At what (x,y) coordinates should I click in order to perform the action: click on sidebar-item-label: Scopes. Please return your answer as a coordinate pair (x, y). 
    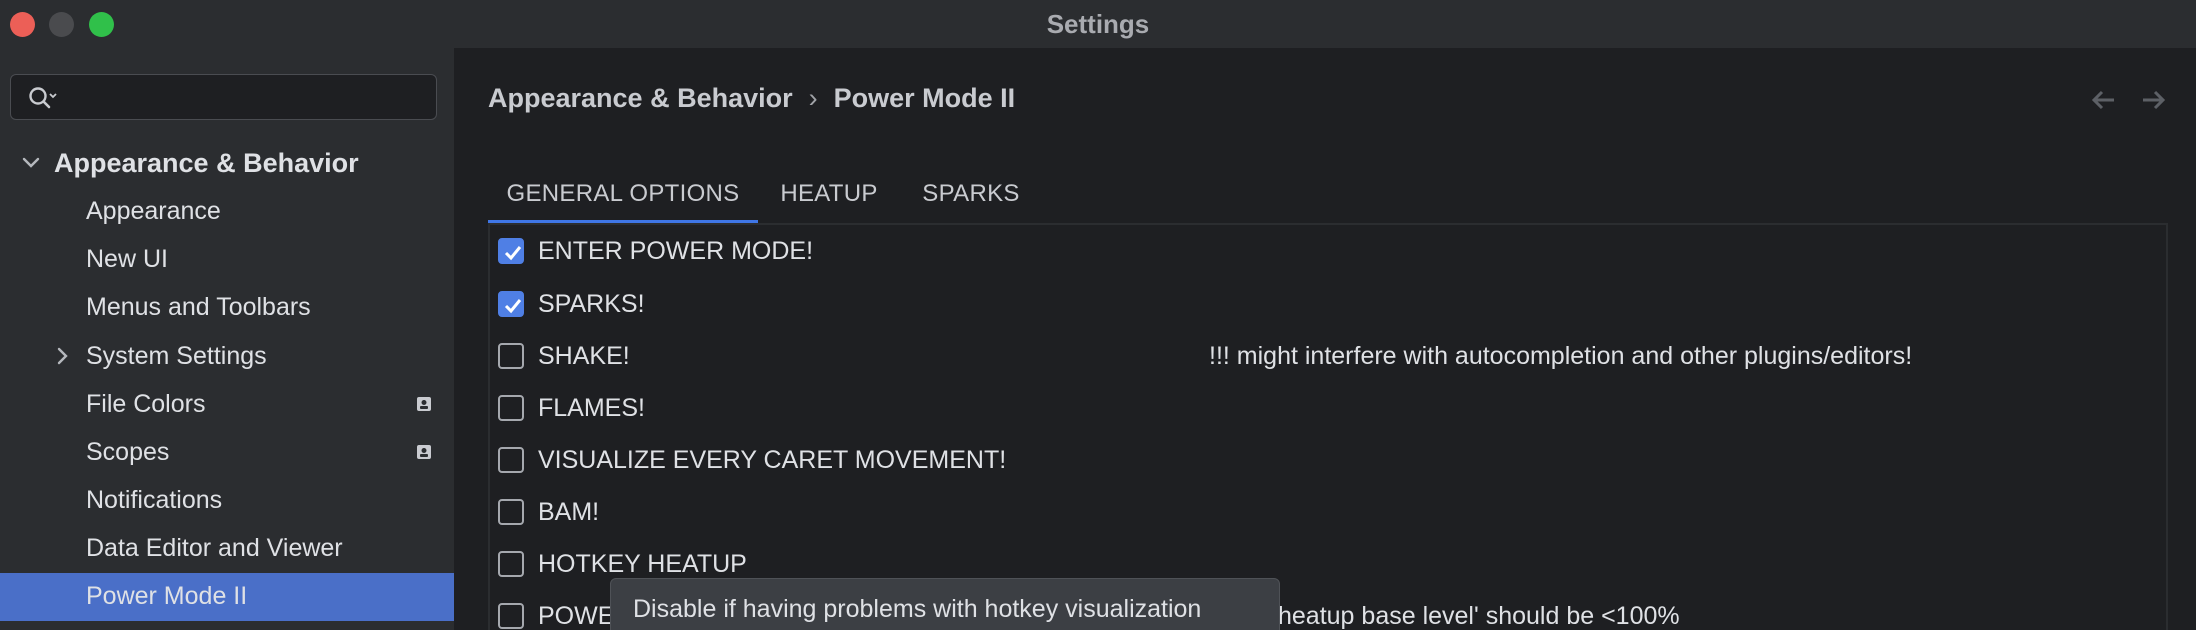
    Looking at the image, I should click on (128, 452).